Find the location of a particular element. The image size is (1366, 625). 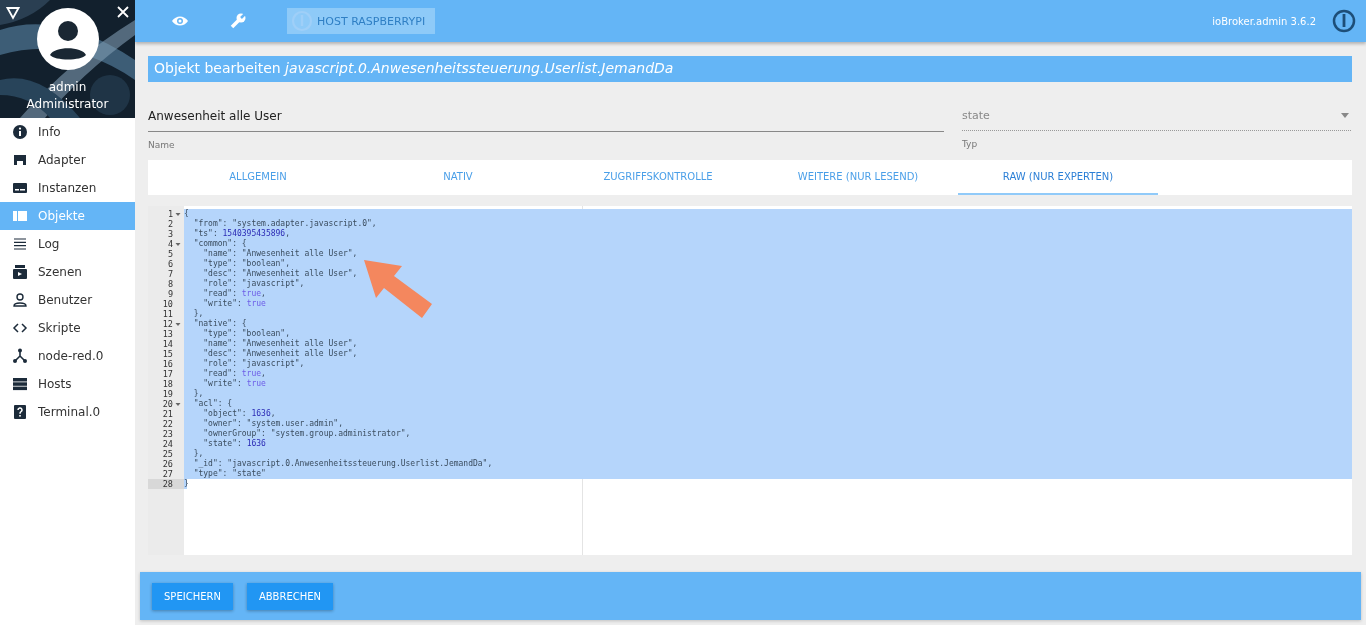

name-field: Anwesenheit alle User is located at coordinates (546, 118).